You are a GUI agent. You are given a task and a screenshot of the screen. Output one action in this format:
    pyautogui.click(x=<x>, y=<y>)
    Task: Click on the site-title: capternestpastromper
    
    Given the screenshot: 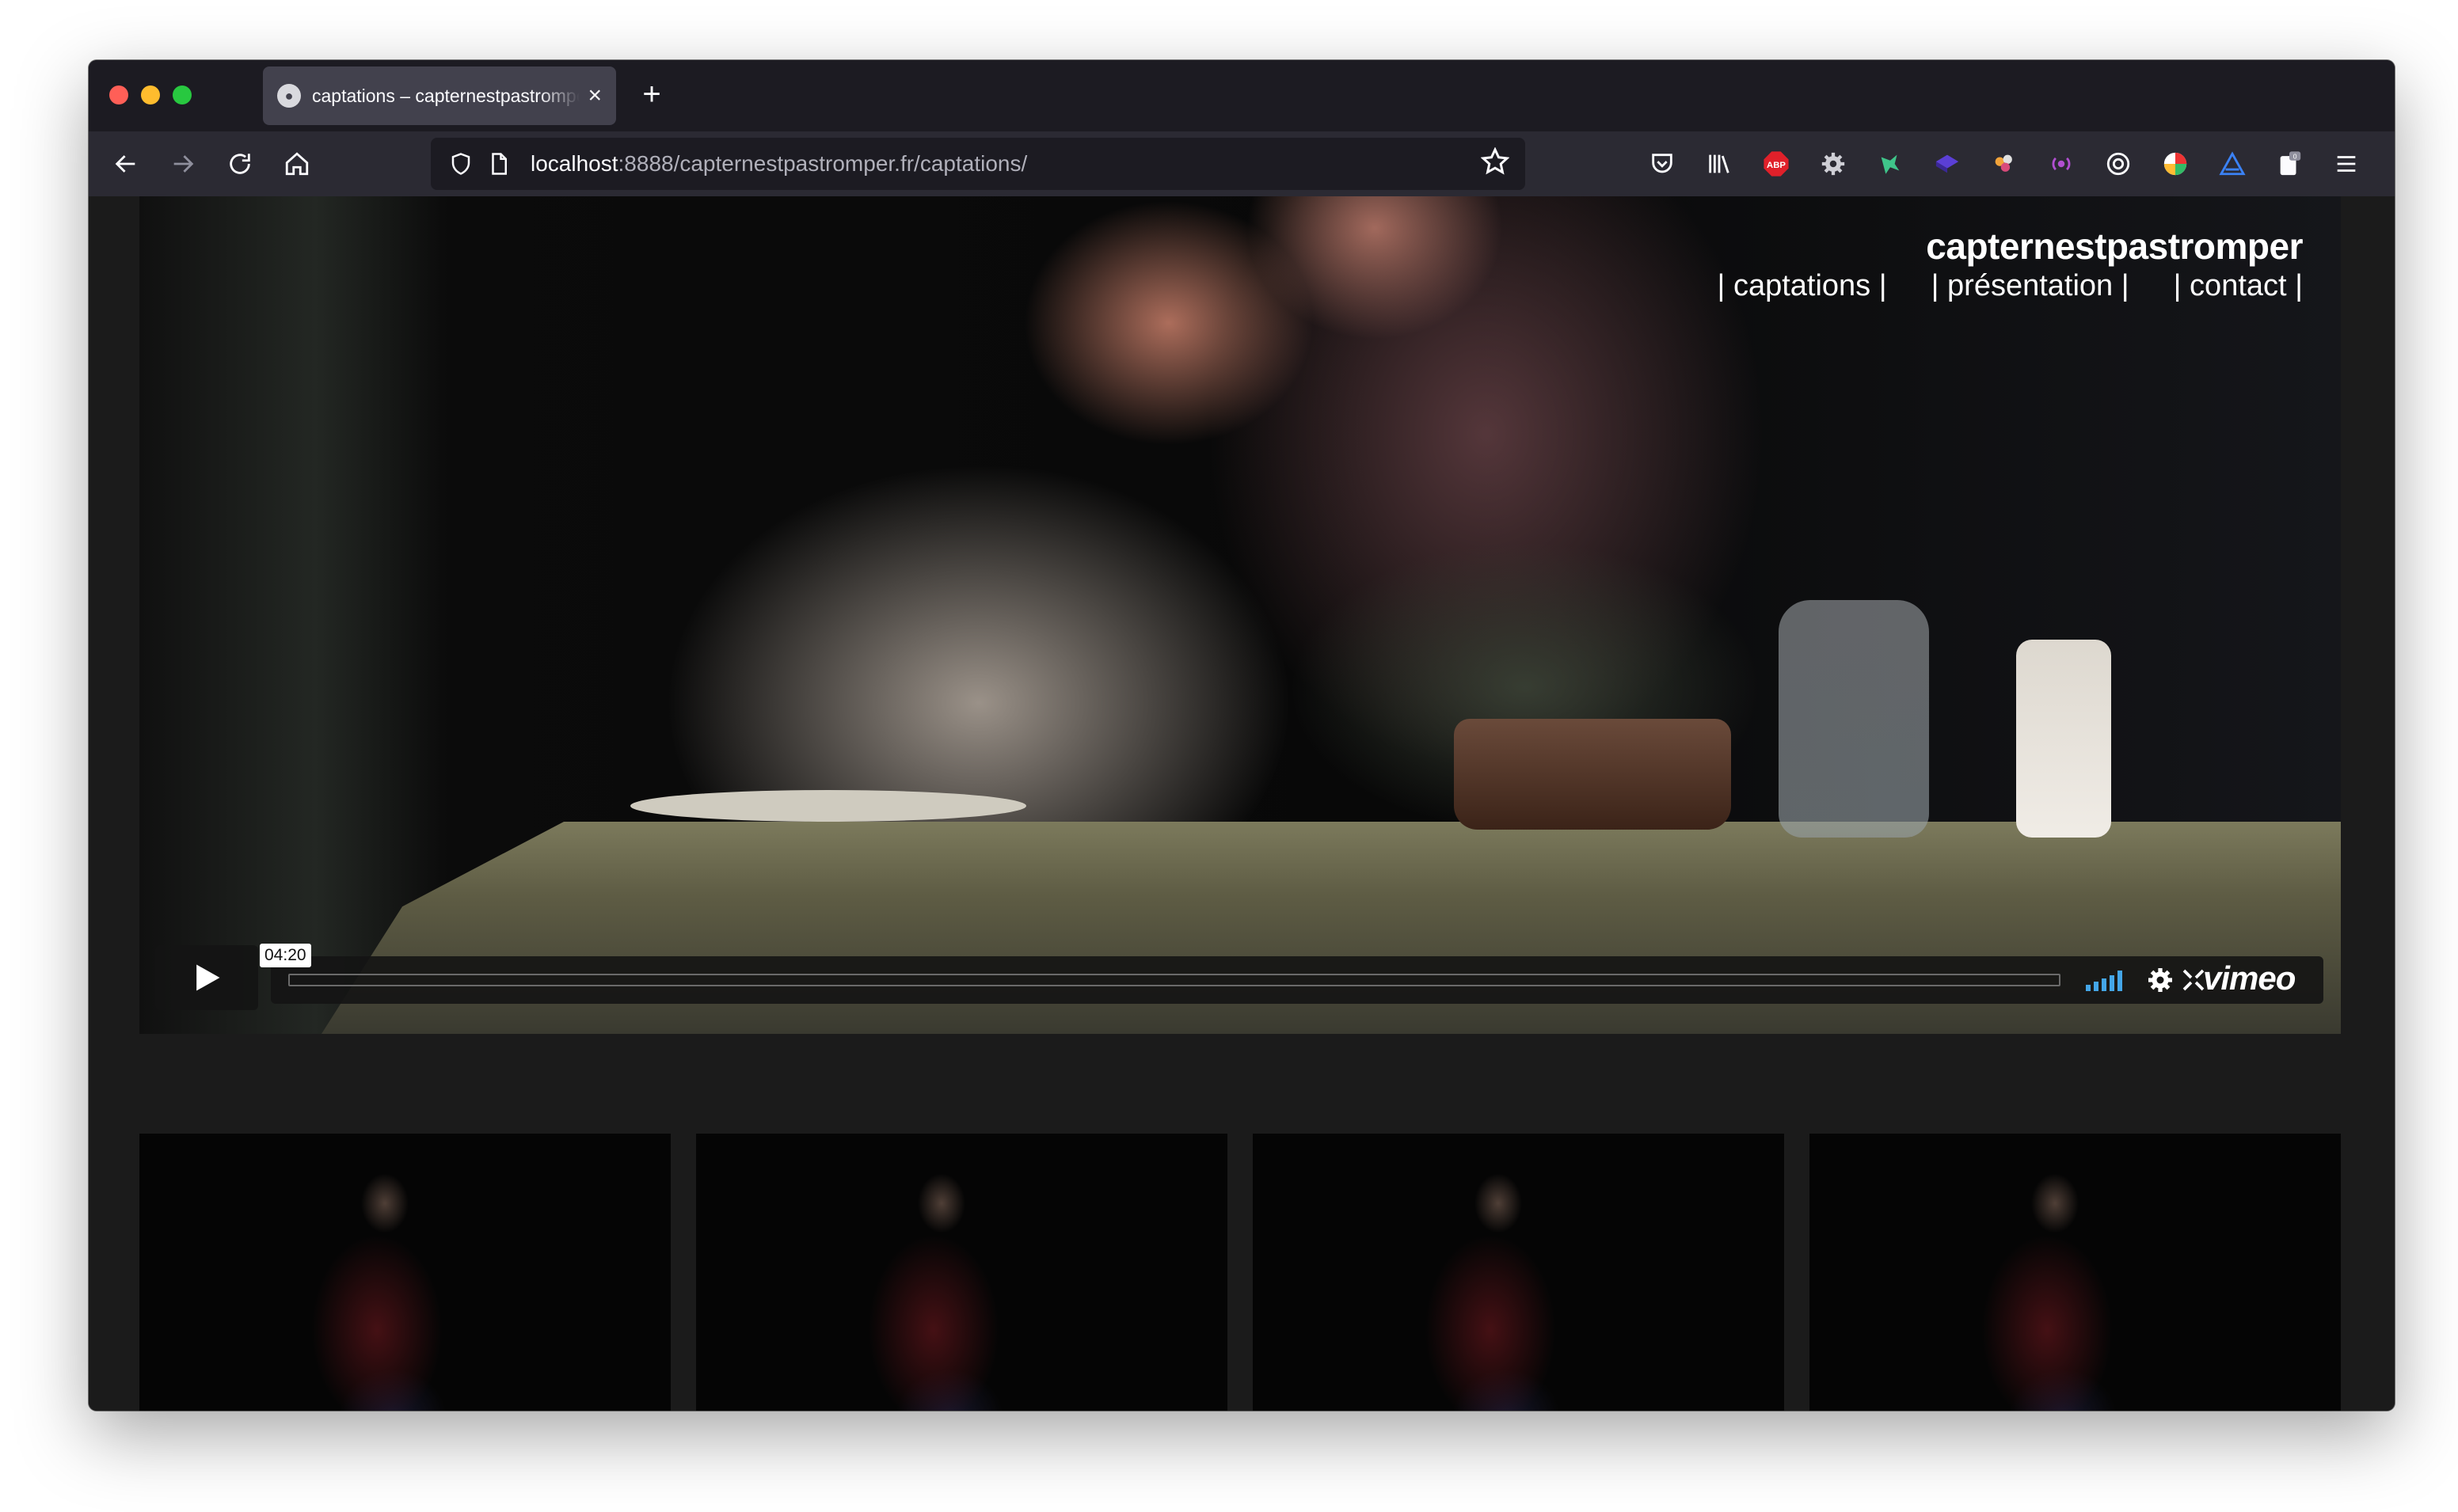 What is the action you would take?
    pyautogui.click(x=2114, y=246)
    